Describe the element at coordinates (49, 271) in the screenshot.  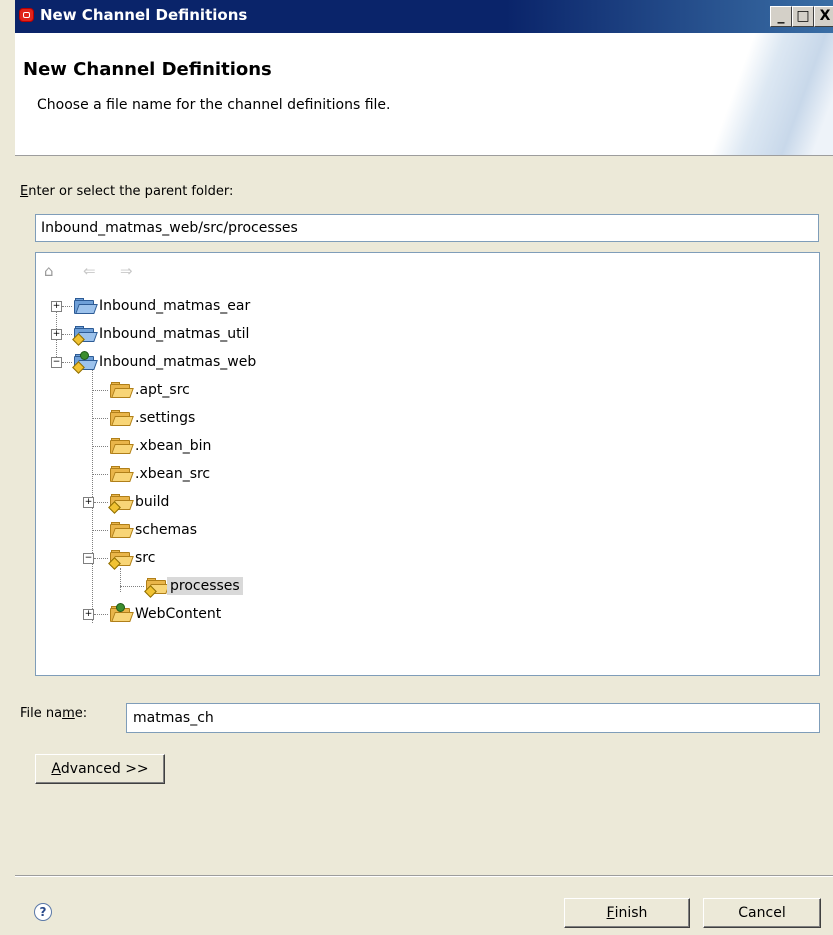
I see `home-icon: ⌂` at that location.